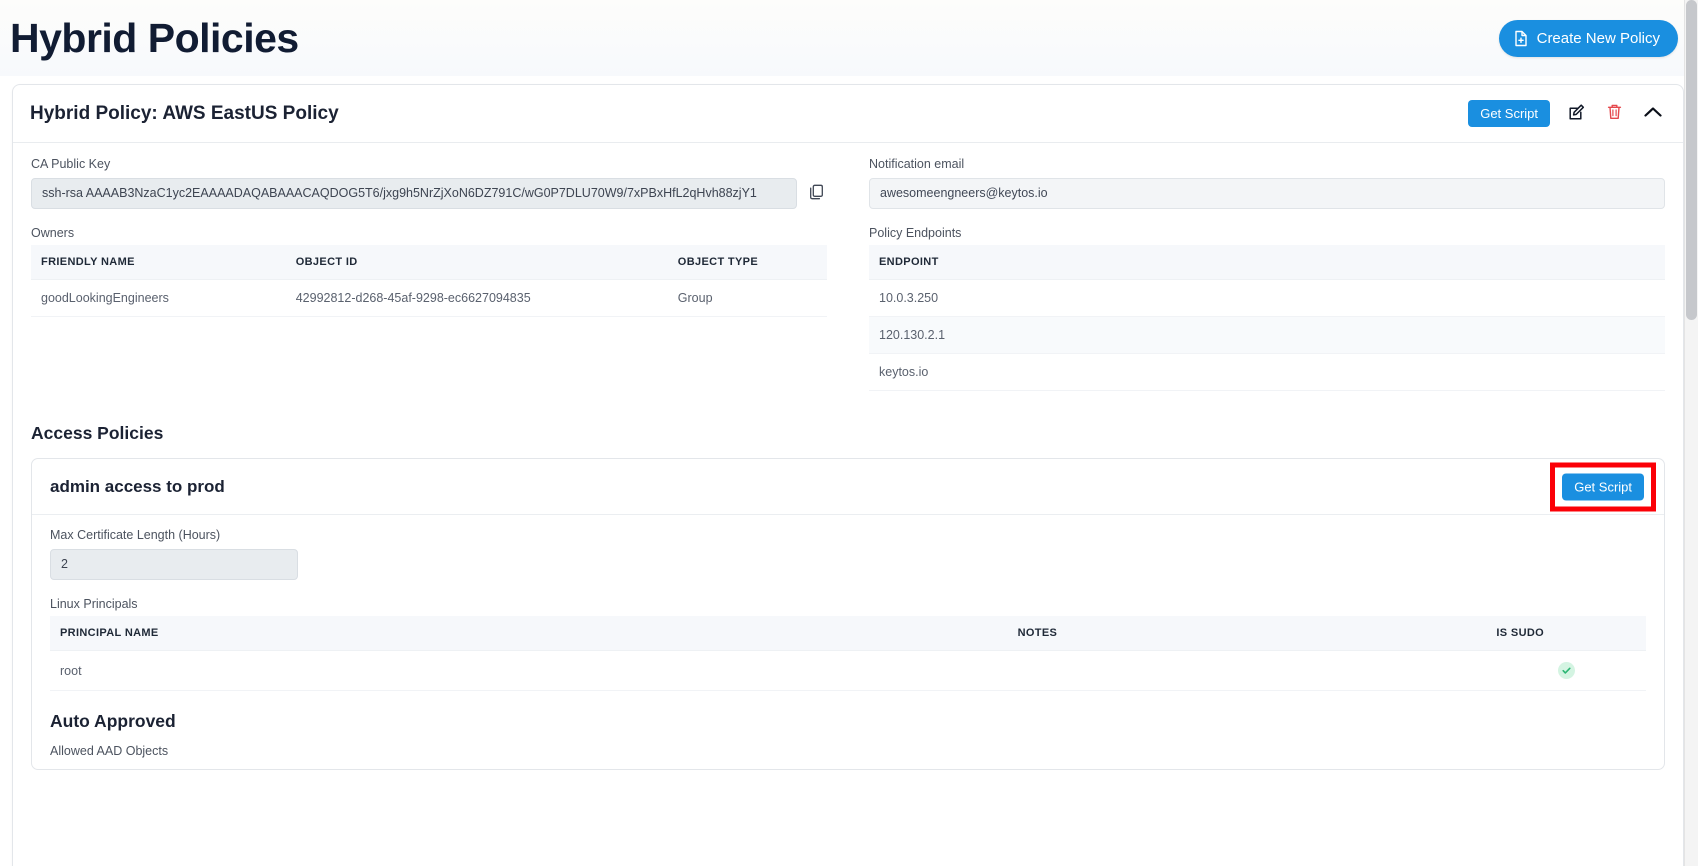 The width and height of the screenshot is (1698, 866). Describe the element at coordinates (1521, 38) in the screenshot. I see `file-plus-icon` at that location.